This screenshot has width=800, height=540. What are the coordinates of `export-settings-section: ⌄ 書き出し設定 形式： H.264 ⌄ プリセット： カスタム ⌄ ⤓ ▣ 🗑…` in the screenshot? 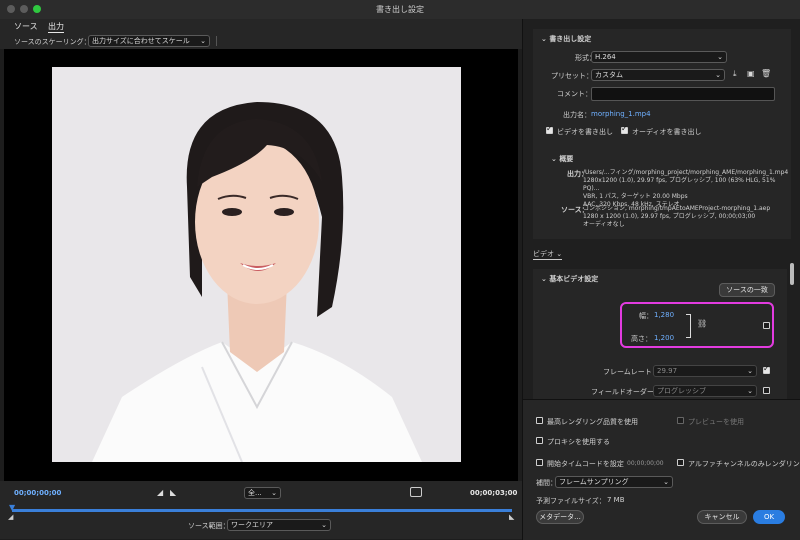 It's located at (662, 134).